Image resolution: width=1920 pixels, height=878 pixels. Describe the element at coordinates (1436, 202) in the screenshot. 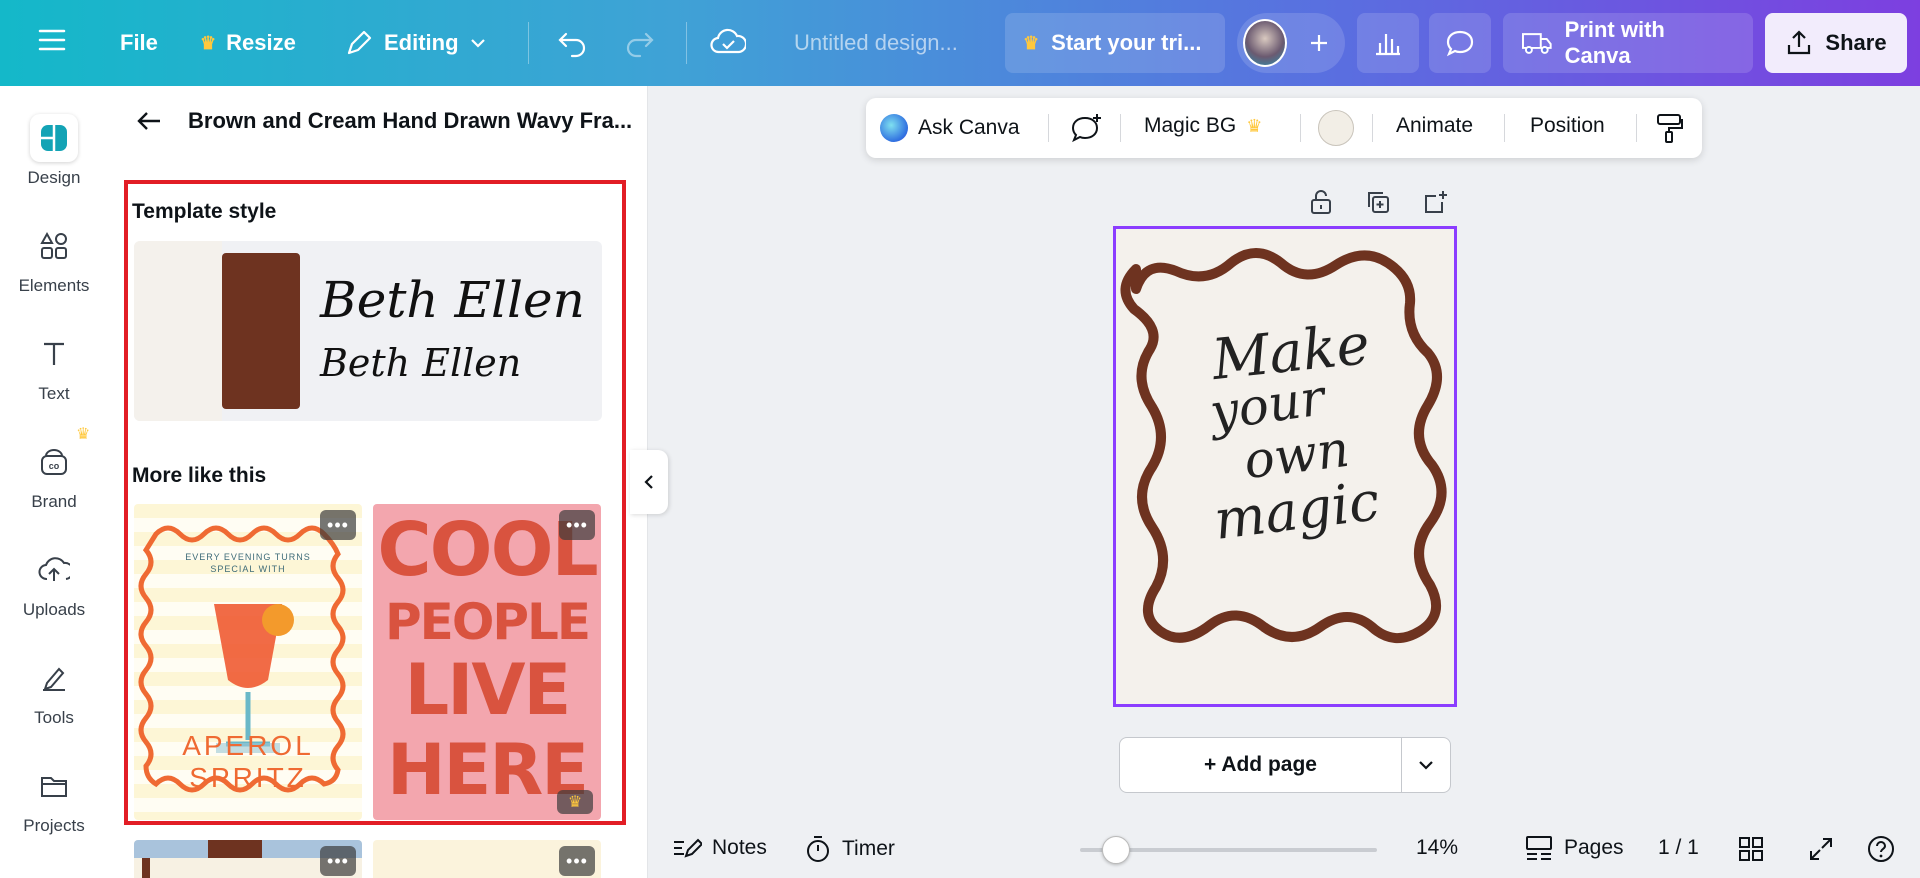

I see `add-page-icon` at that location.